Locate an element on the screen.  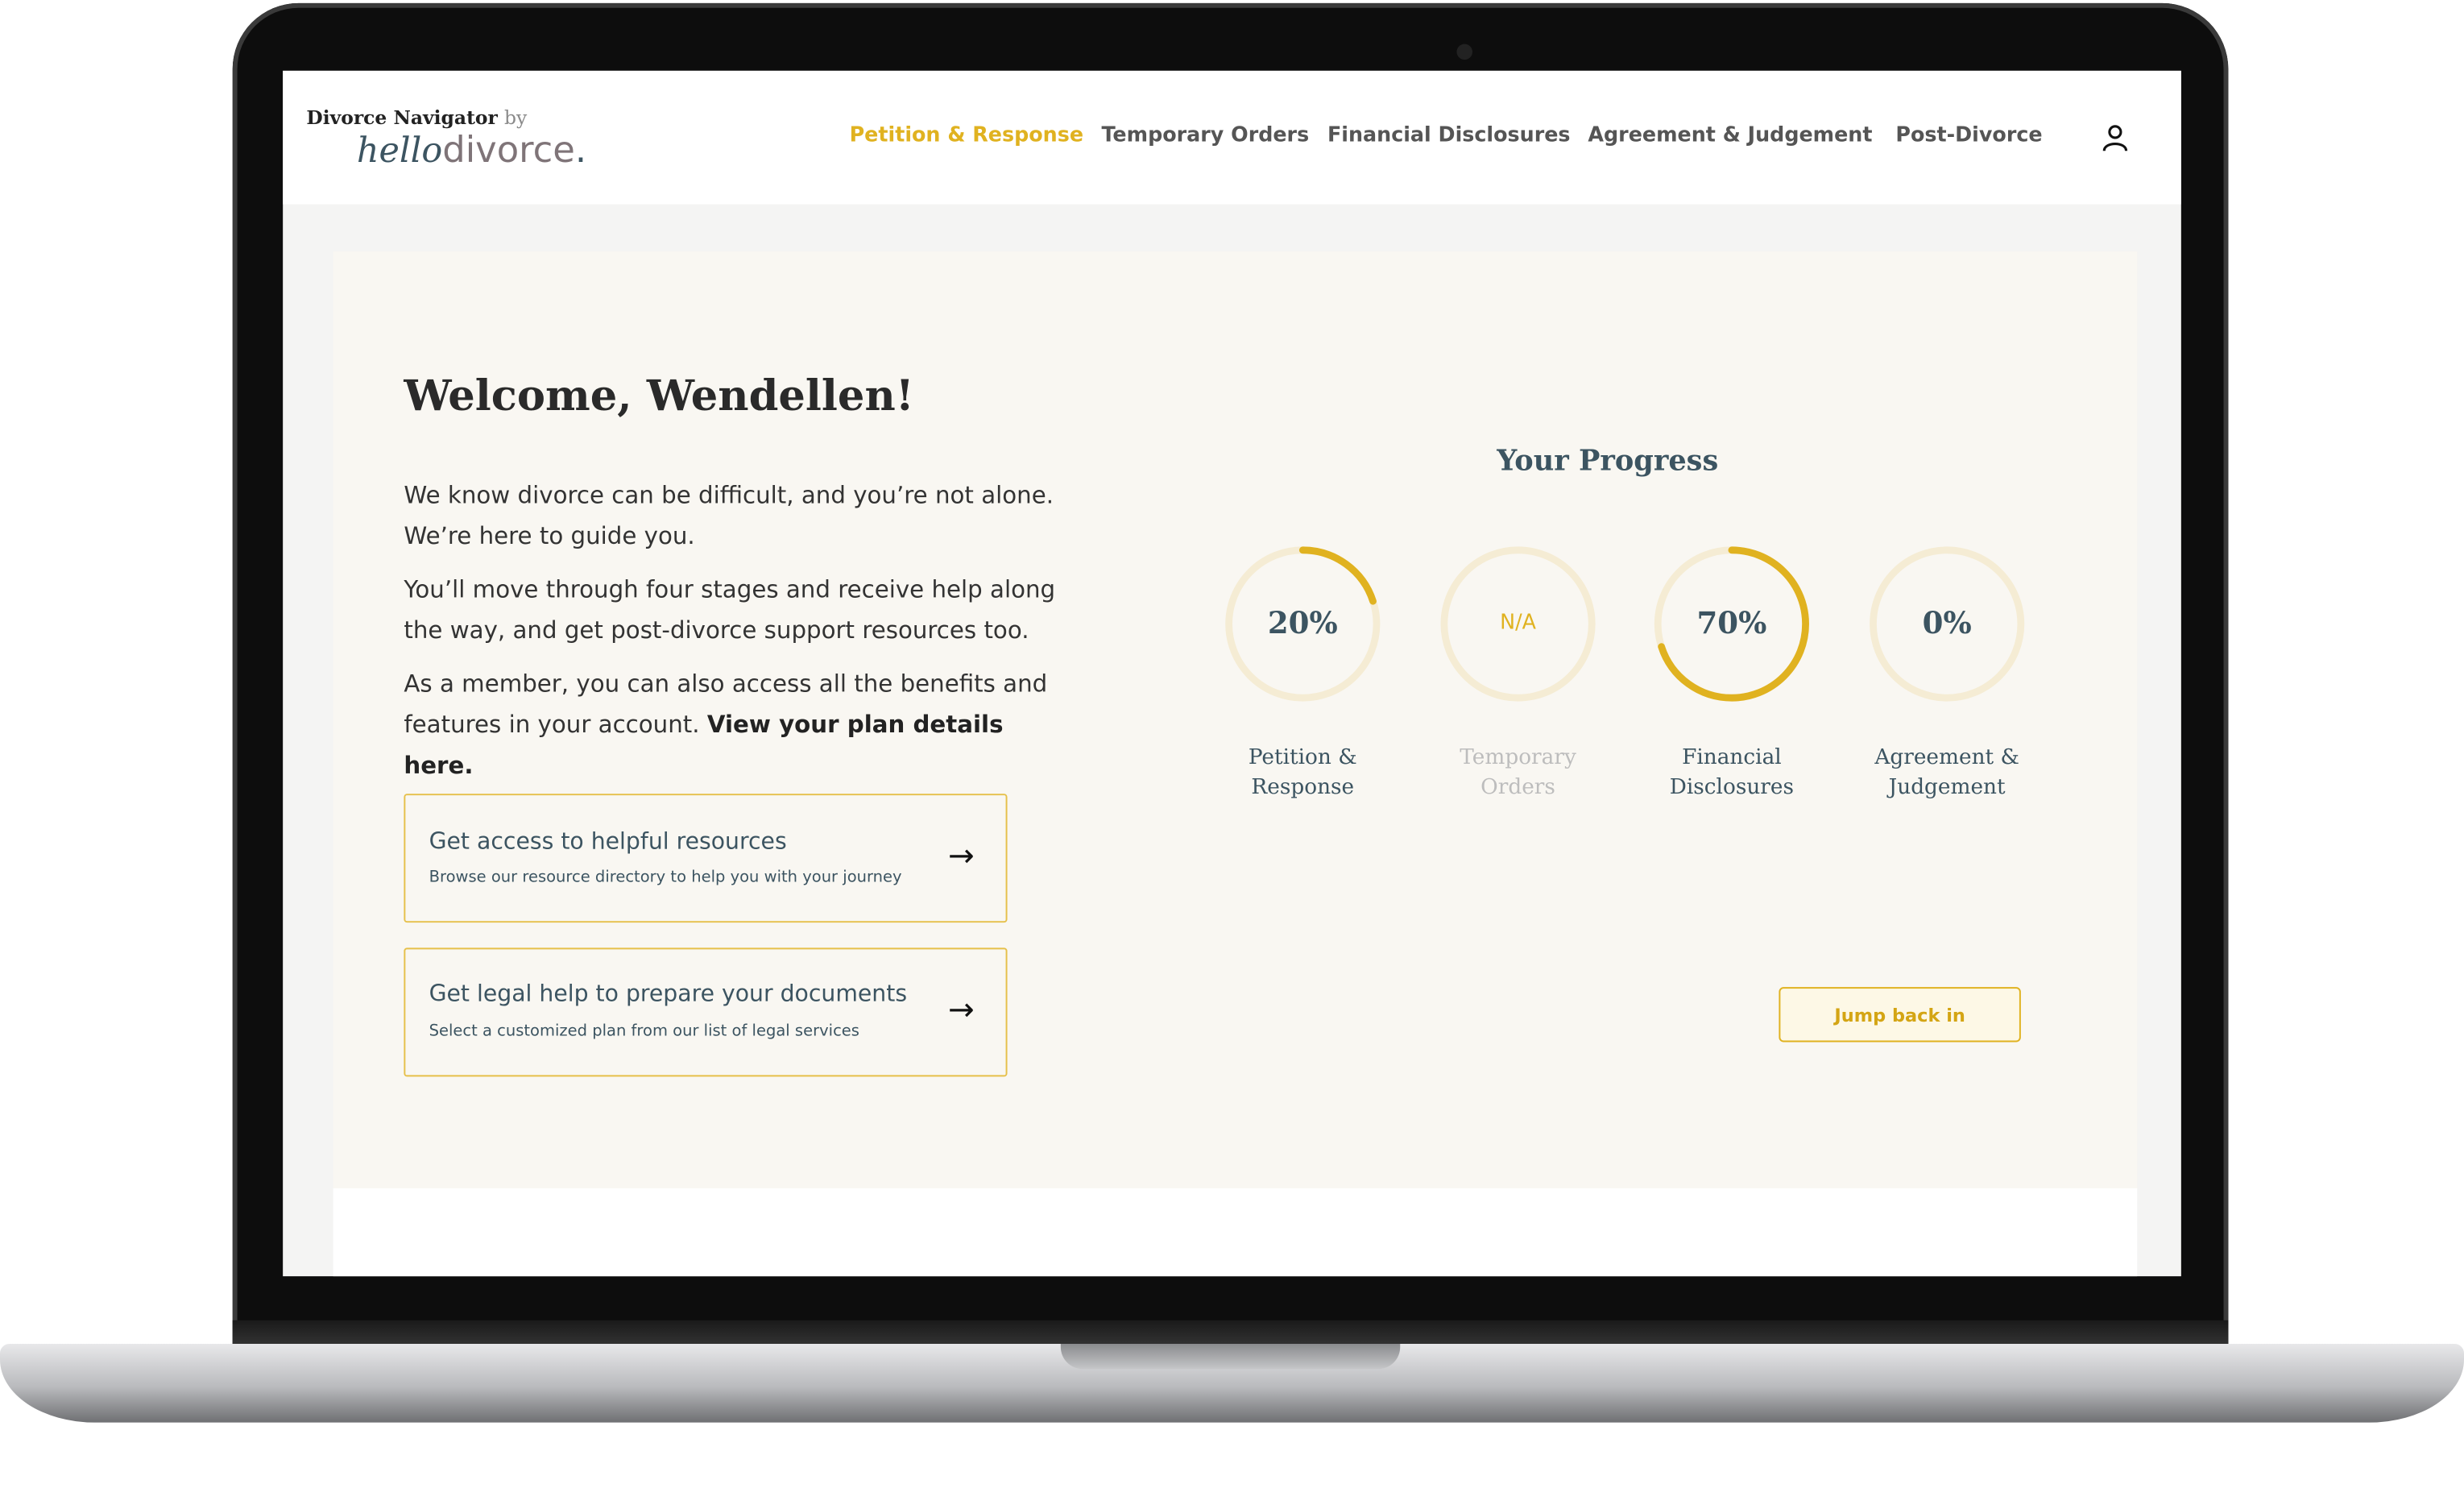
ring-value: 70% is located at coordinates (1731, 624).